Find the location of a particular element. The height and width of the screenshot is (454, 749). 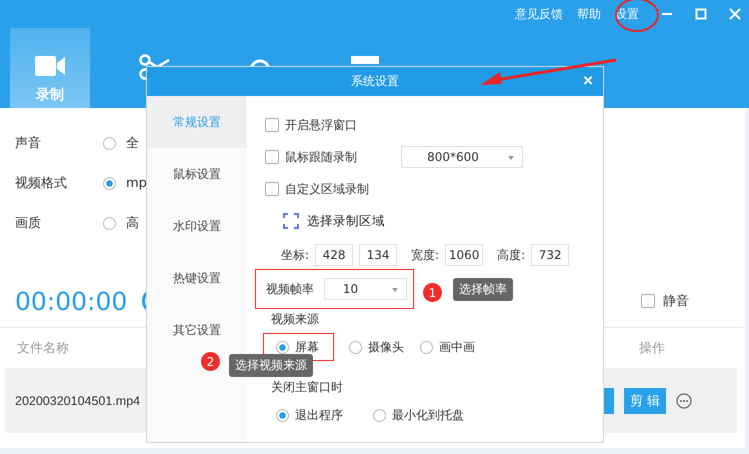

settings-tab: 鼠标设置 is located at coordinates (197, 174).